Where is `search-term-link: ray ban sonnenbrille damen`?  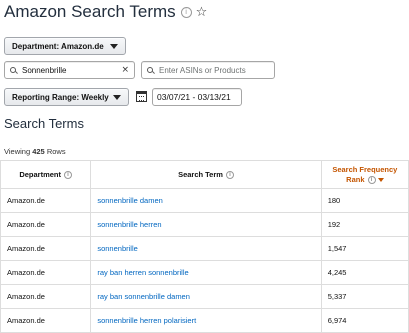 search-term-link: ray ban sonnenbrille damen is located at coordinates (206, 296).